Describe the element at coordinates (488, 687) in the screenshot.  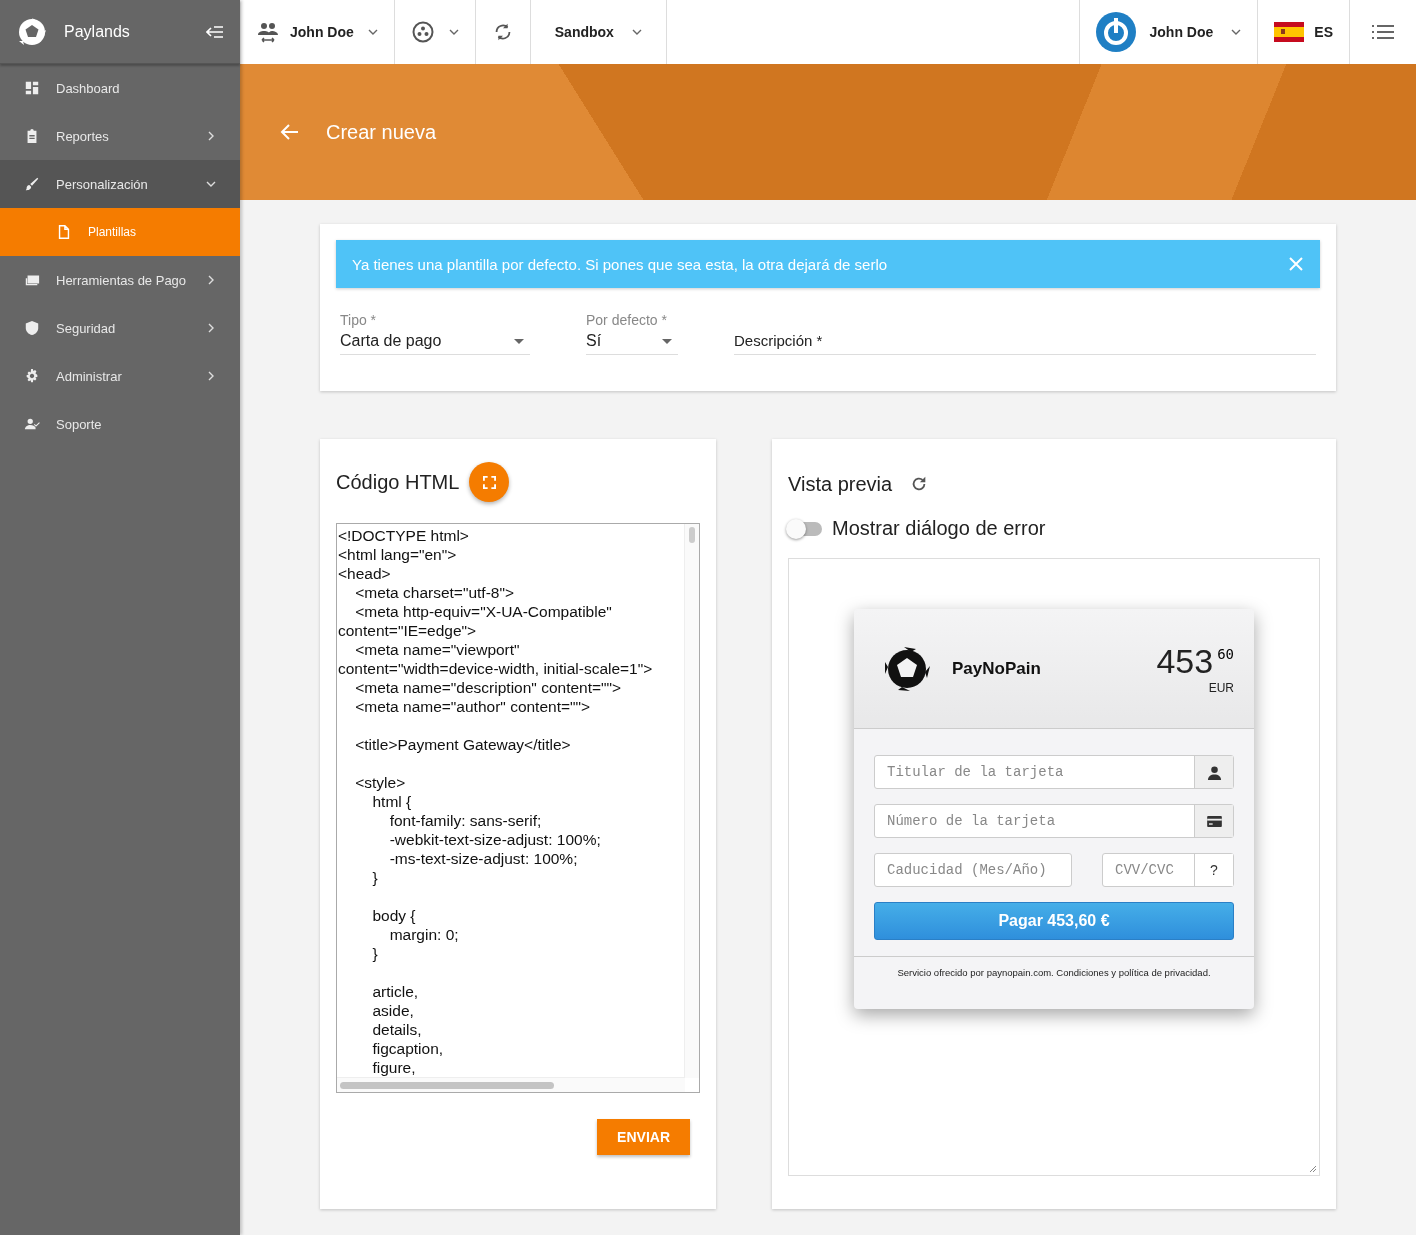
I see `code-line: <meta name="description" content="">` at that location.